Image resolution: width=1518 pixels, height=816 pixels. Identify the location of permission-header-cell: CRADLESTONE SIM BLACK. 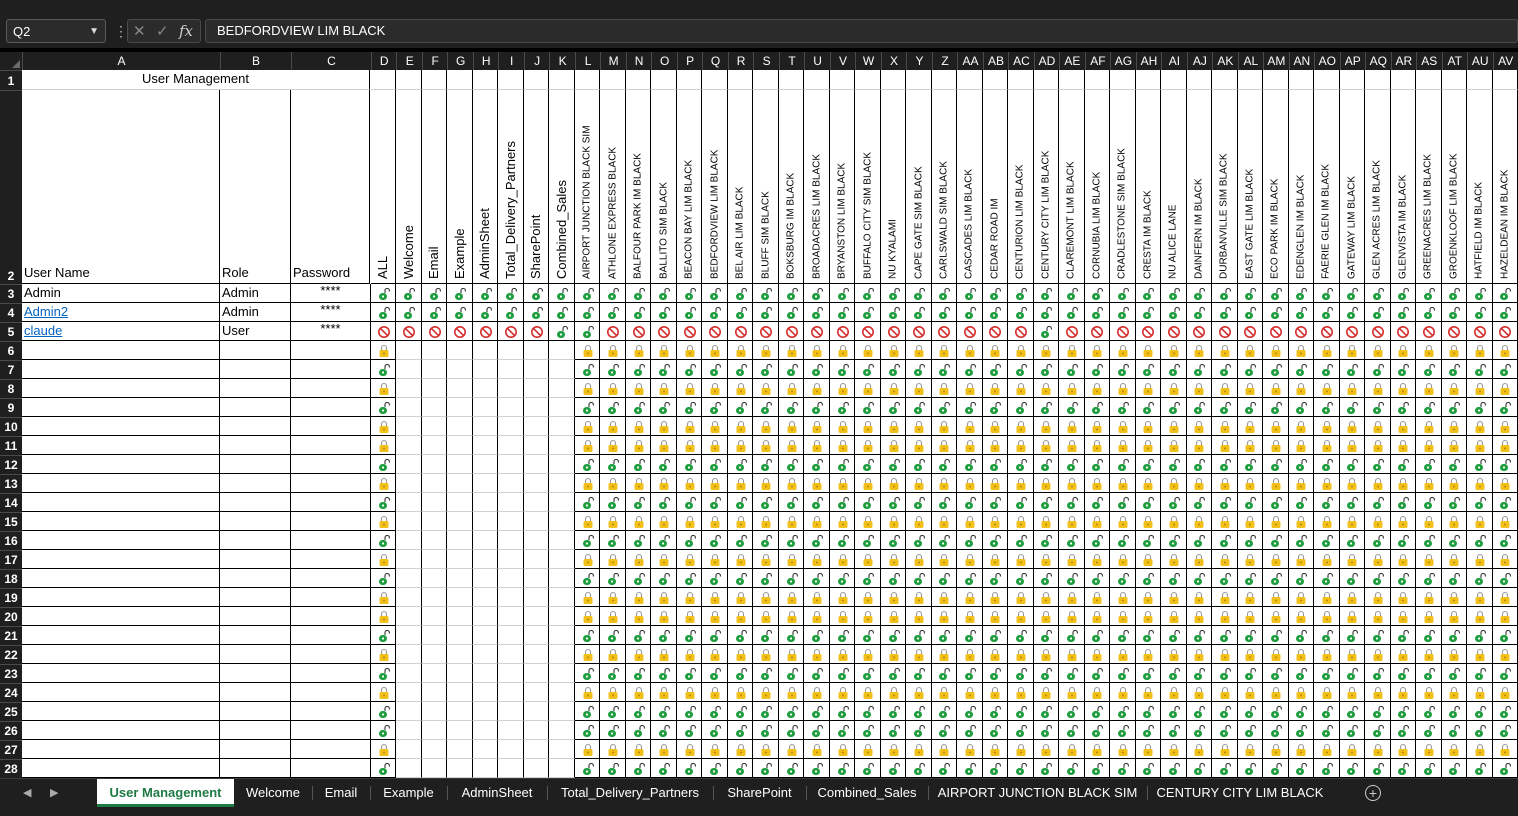
(1123, 187).